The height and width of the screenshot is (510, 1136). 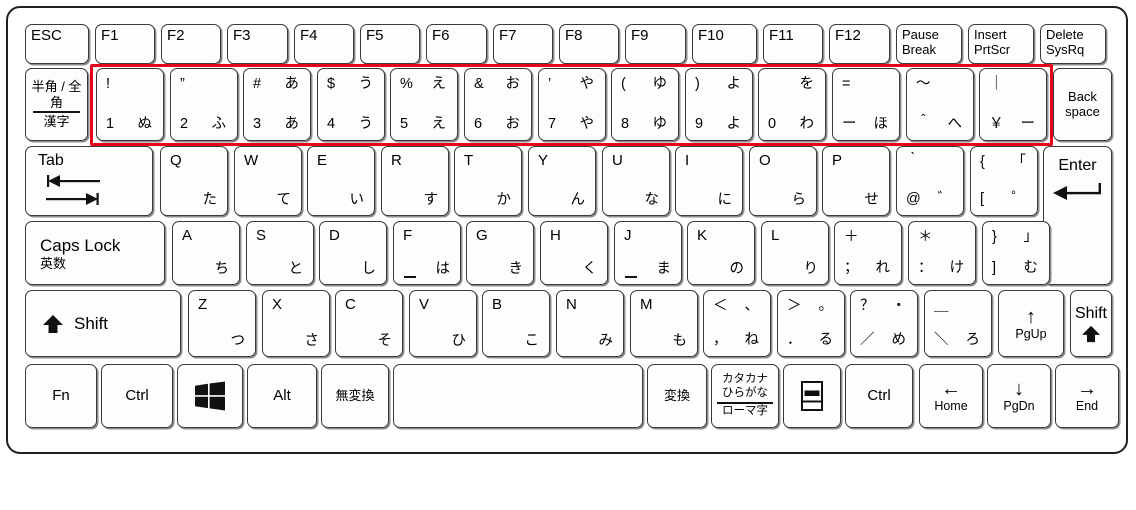 I want to click on key-colon: ＊ ： け, so click(x=942, y=253).